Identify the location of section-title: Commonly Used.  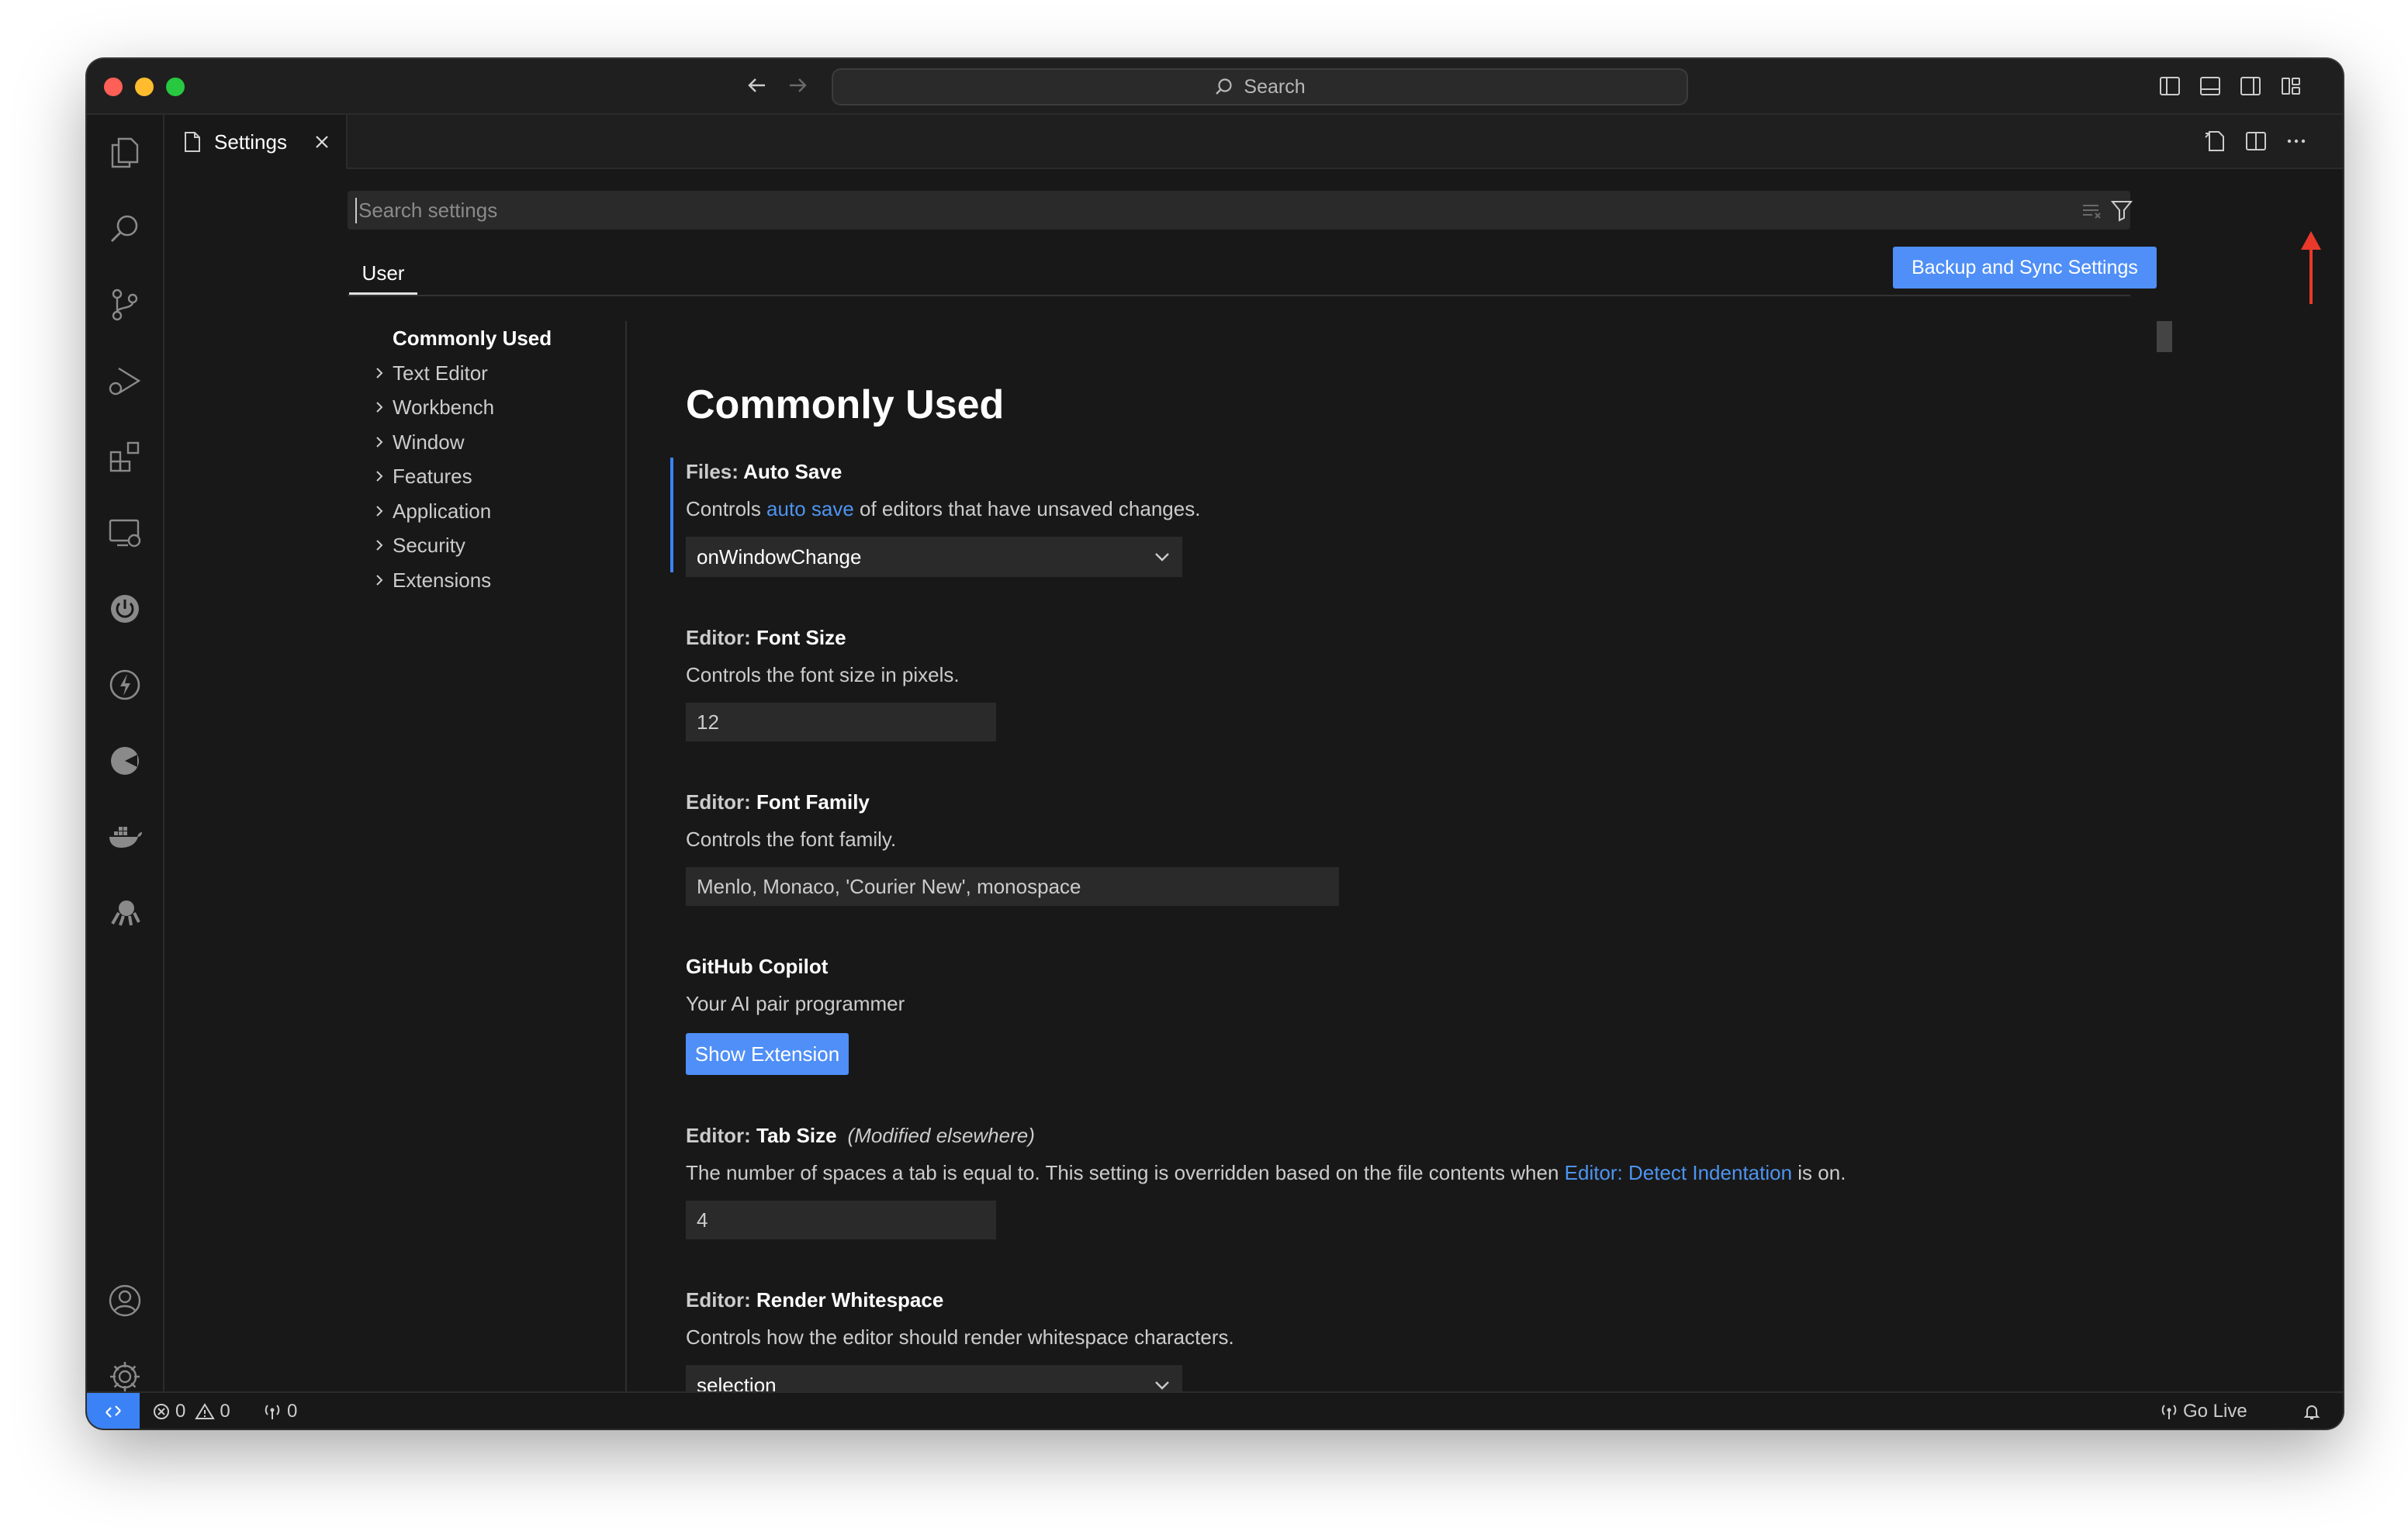
(845, 404).